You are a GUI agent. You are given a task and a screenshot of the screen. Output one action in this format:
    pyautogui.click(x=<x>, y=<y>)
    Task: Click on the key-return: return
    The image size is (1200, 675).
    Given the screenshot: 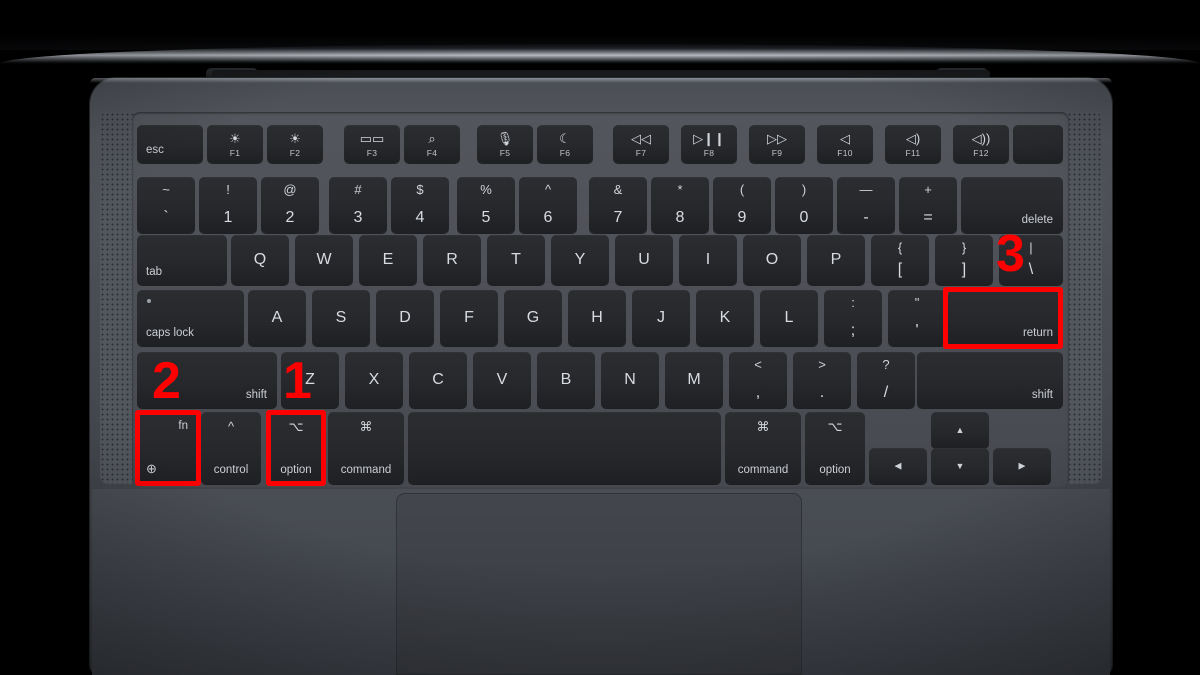 What is the action you would take?
    pyautogui.click(x=1005, y=318)
    